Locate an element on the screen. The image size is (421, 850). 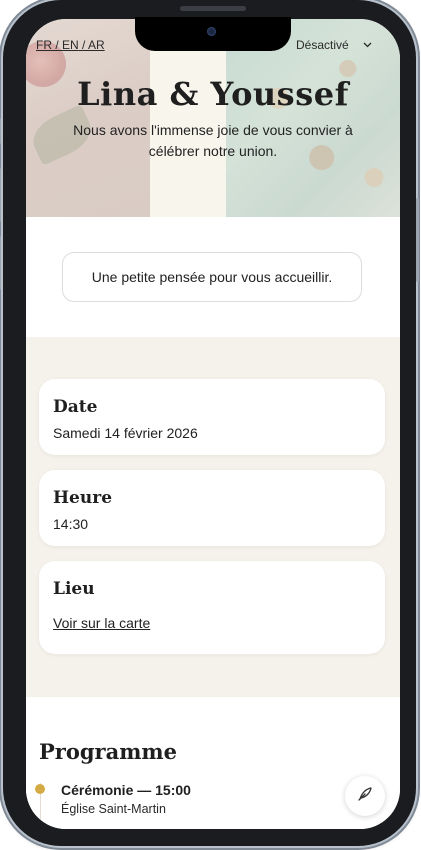
language-en-link: EN is located at coordinates (70, 45).